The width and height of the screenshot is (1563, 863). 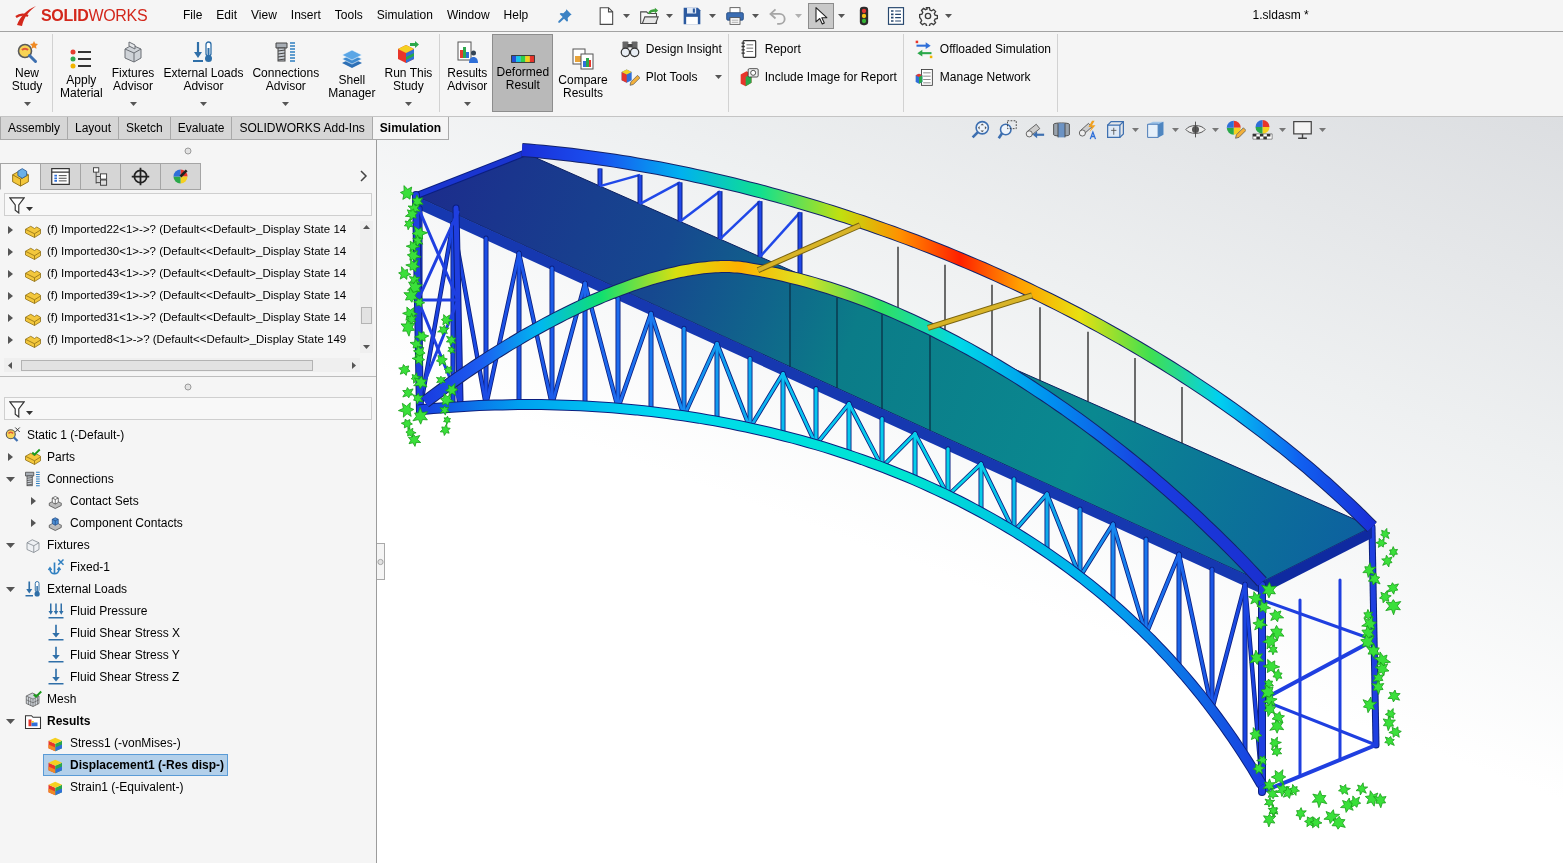 I want to click on command-tab: Assembly, so click(x=34, y=128).